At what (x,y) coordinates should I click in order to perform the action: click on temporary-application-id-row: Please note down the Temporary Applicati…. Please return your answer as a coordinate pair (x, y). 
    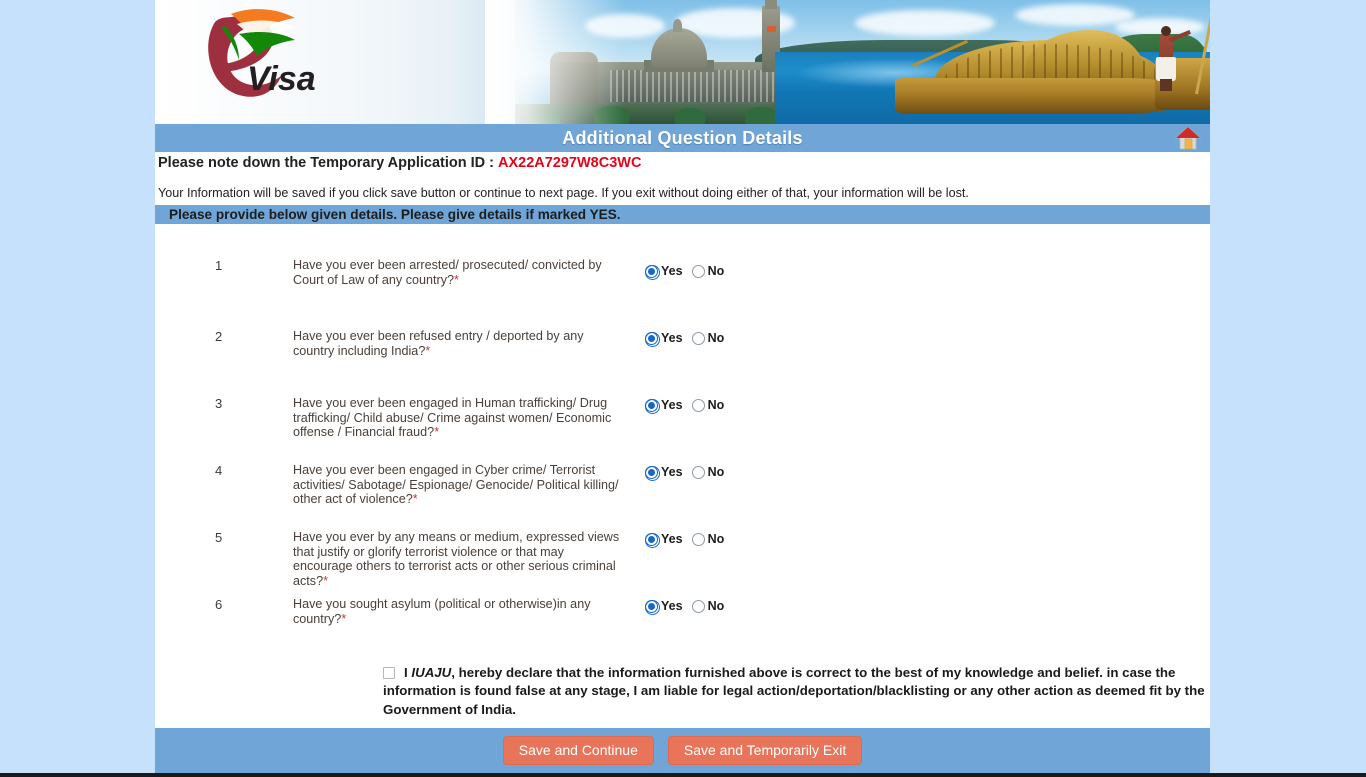
    Looking at the image, I should click on (682, 163).